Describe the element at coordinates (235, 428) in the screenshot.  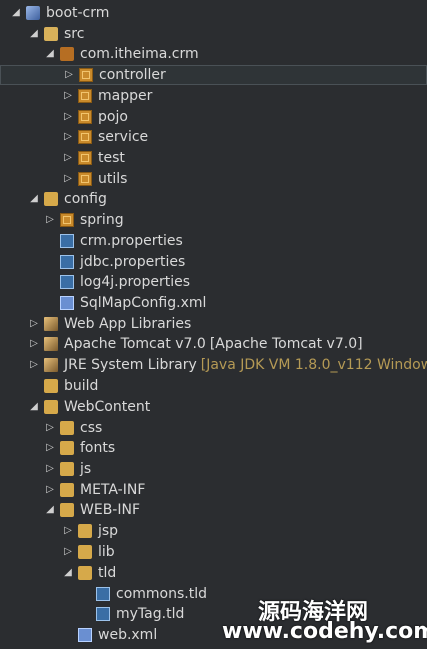
I see `tree-item-css: ▷ css` at that location.